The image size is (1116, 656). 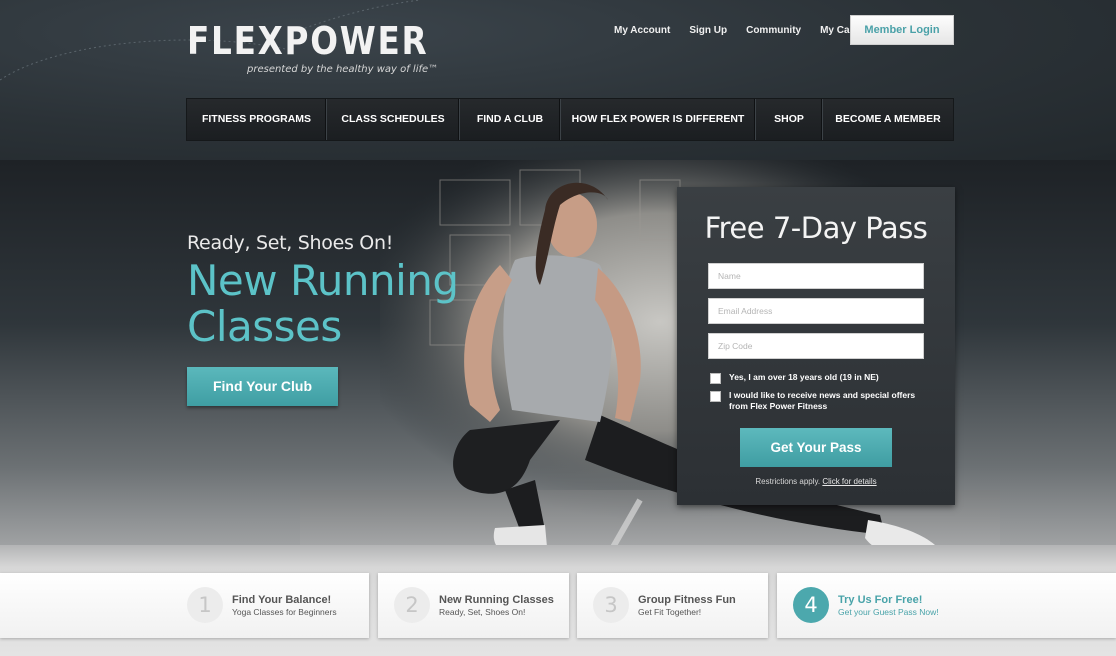 I want to click on nav-fitness-programs: FITNESS PROGRAMS, so click(x=257, y=119).